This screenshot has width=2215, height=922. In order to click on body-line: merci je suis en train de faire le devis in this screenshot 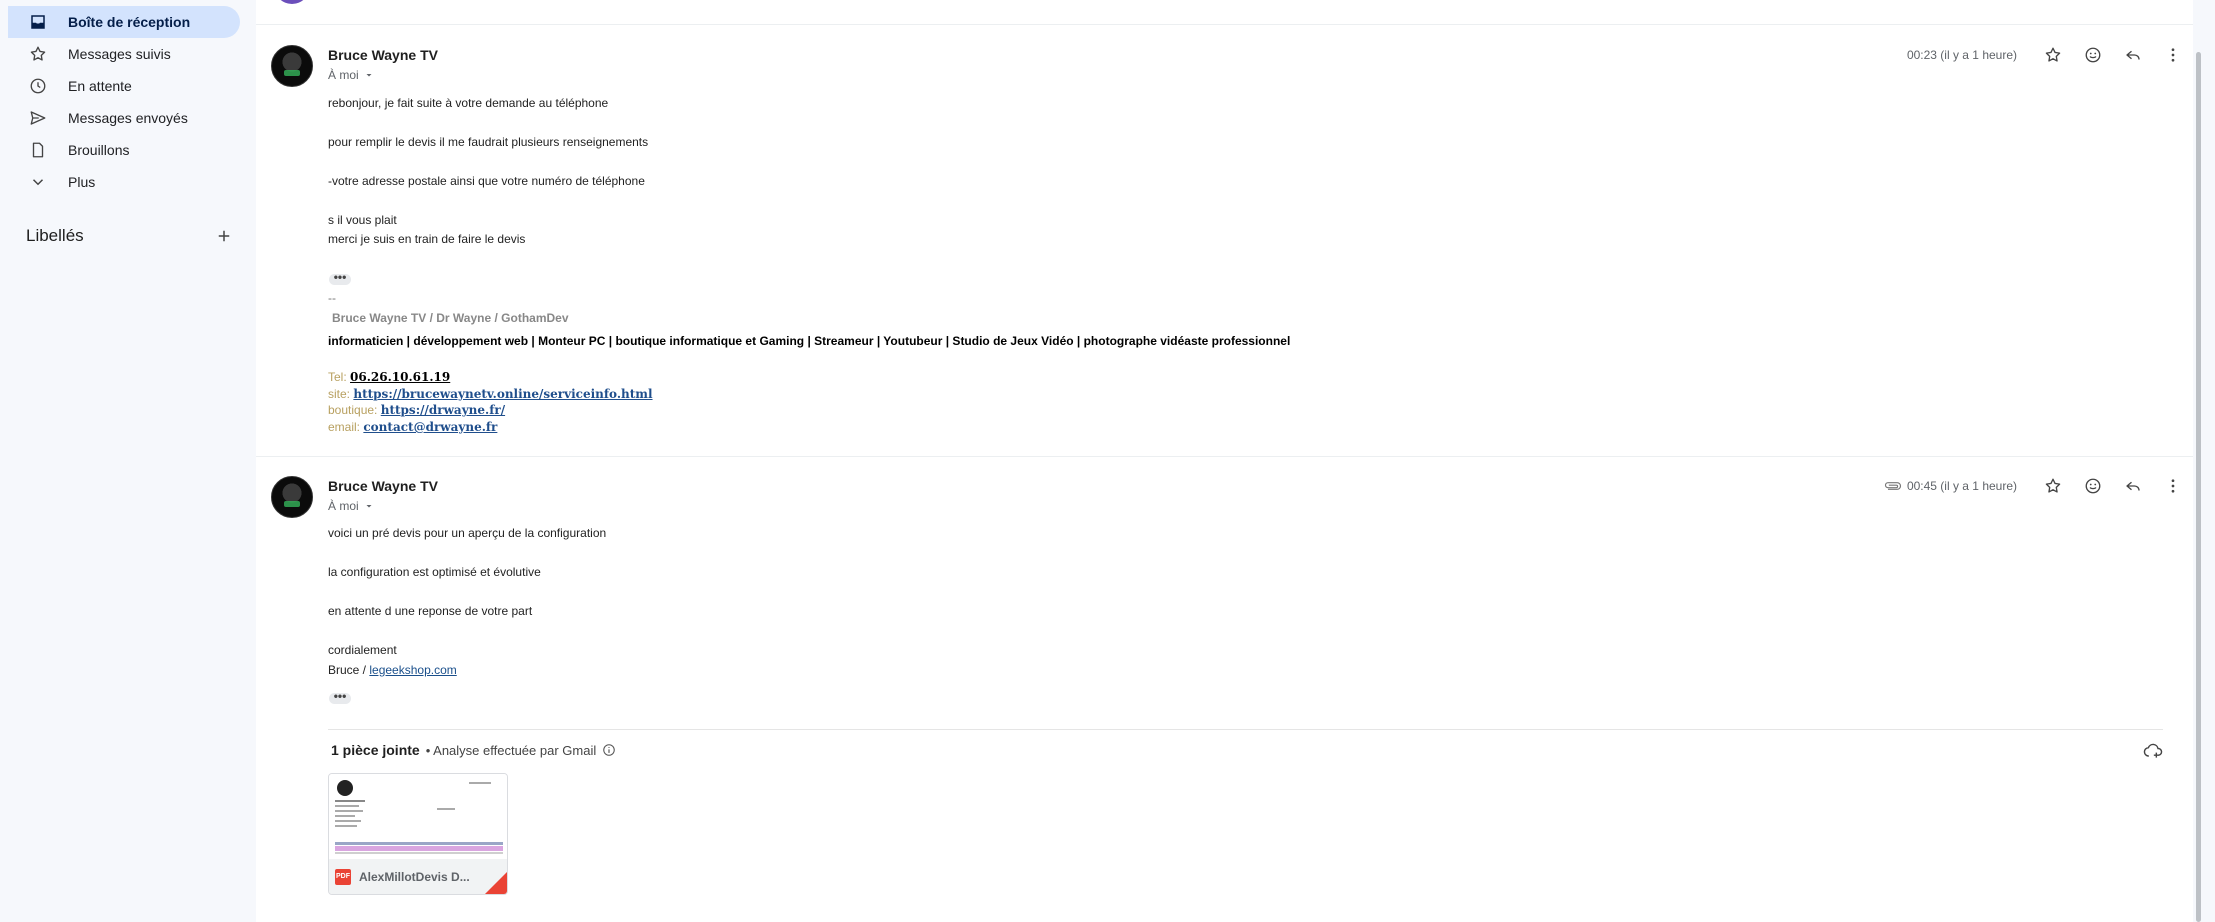, I will do `click(427, 239)`.